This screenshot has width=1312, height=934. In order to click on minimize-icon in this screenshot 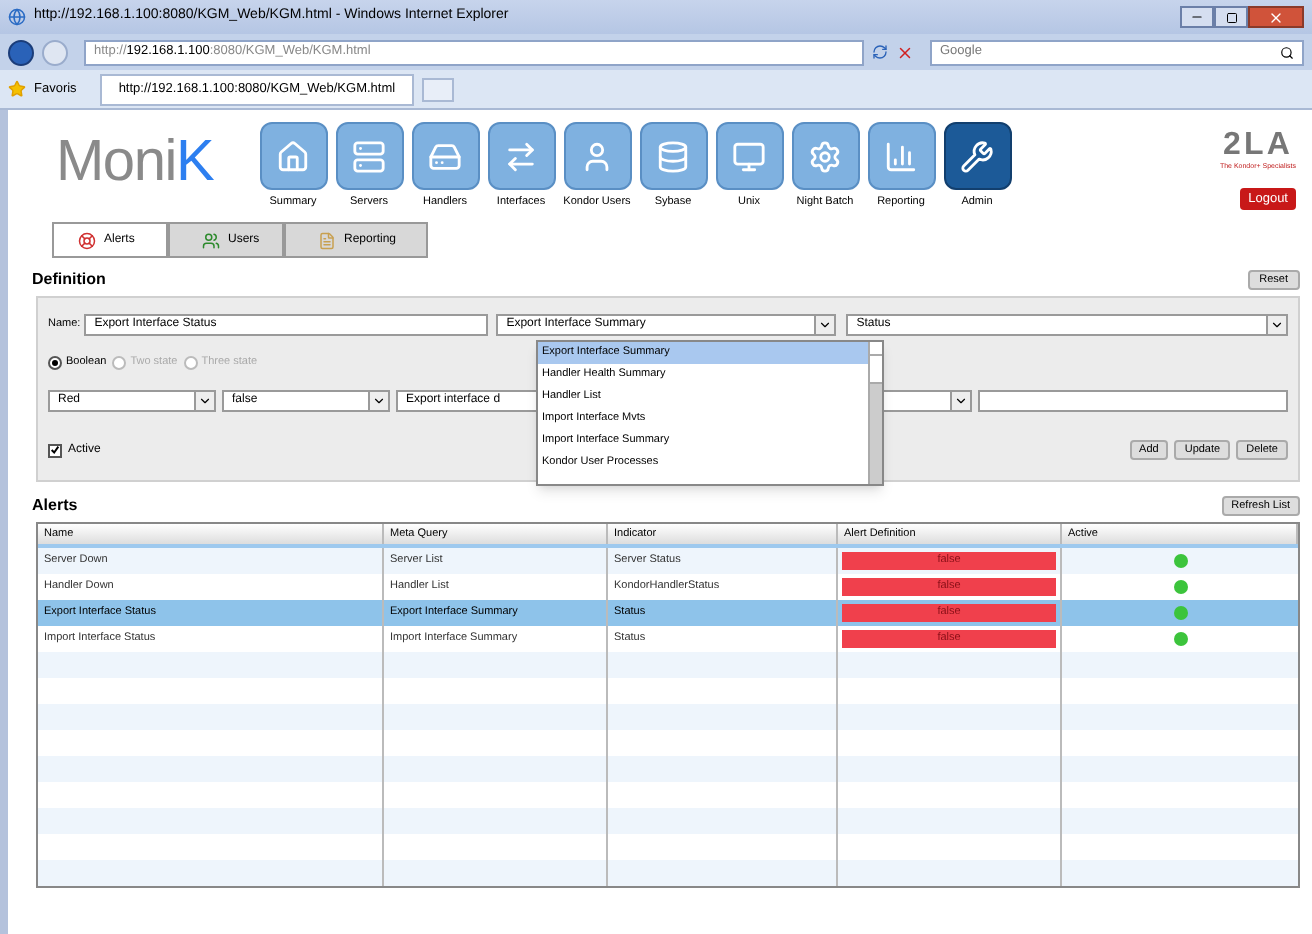, I will do `click(1197, 17)`.